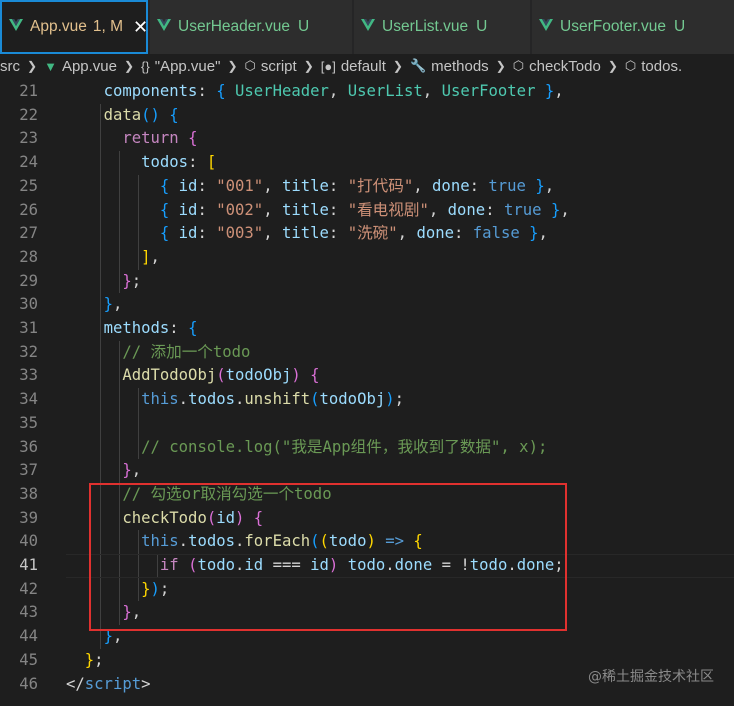 This screenshot has width=734, height=706. I want to click on code-line: 29 };, so click(367, 282).